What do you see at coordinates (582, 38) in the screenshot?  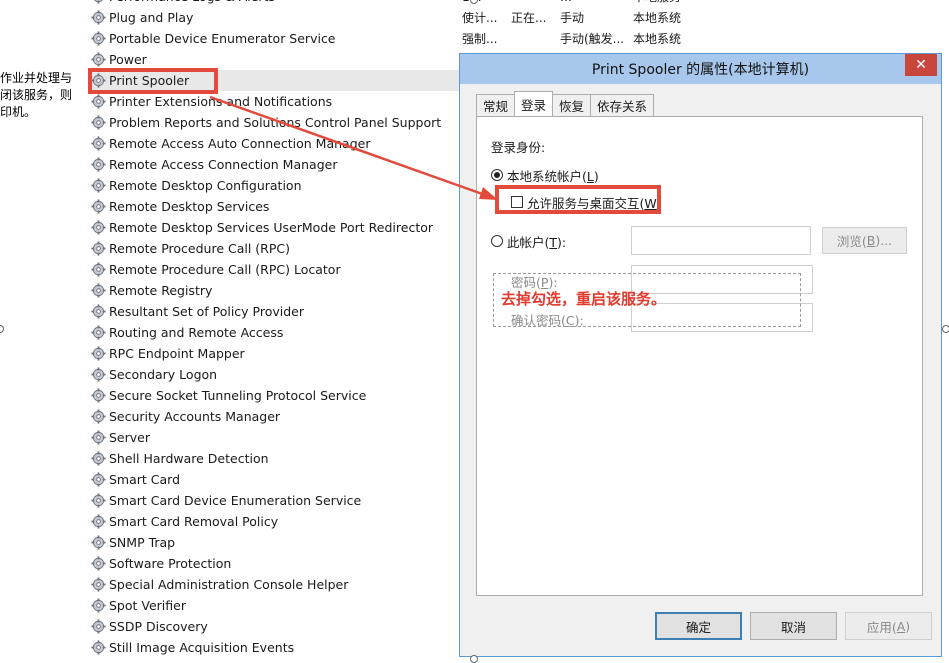 I see `service-columns-row: 强制... 手动(触发... 本地系统` at bounding box center [582, 38].